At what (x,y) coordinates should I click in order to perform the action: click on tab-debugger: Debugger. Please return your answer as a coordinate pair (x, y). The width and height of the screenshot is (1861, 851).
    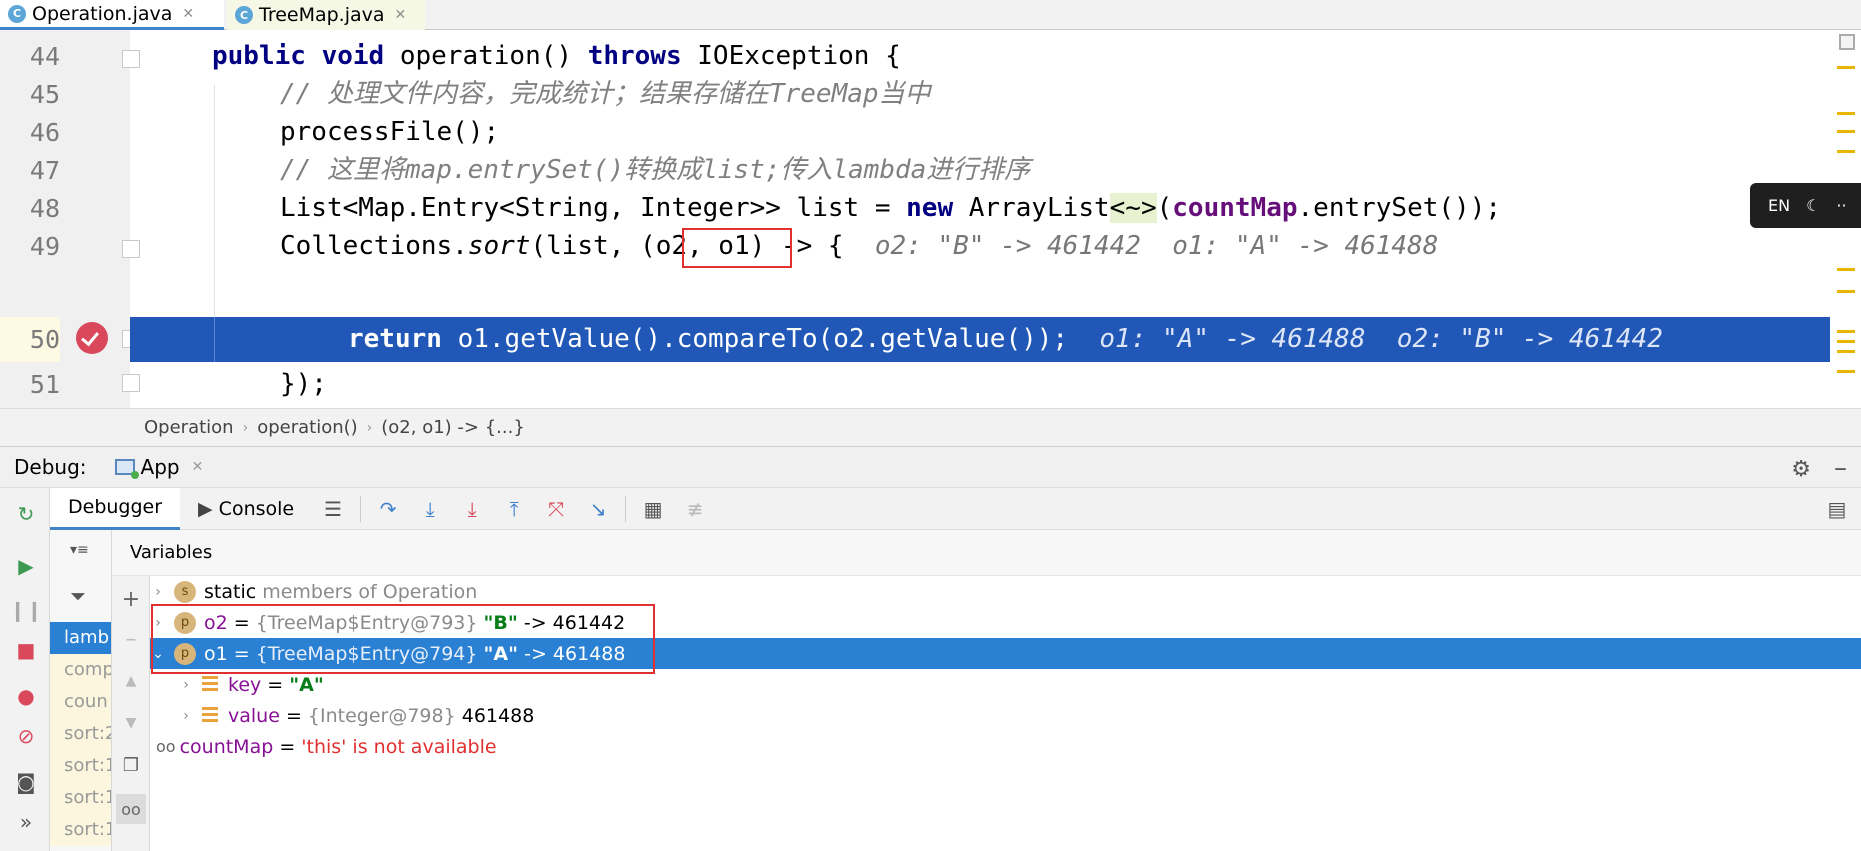
    Looking at the image, I should click on (115, 508).